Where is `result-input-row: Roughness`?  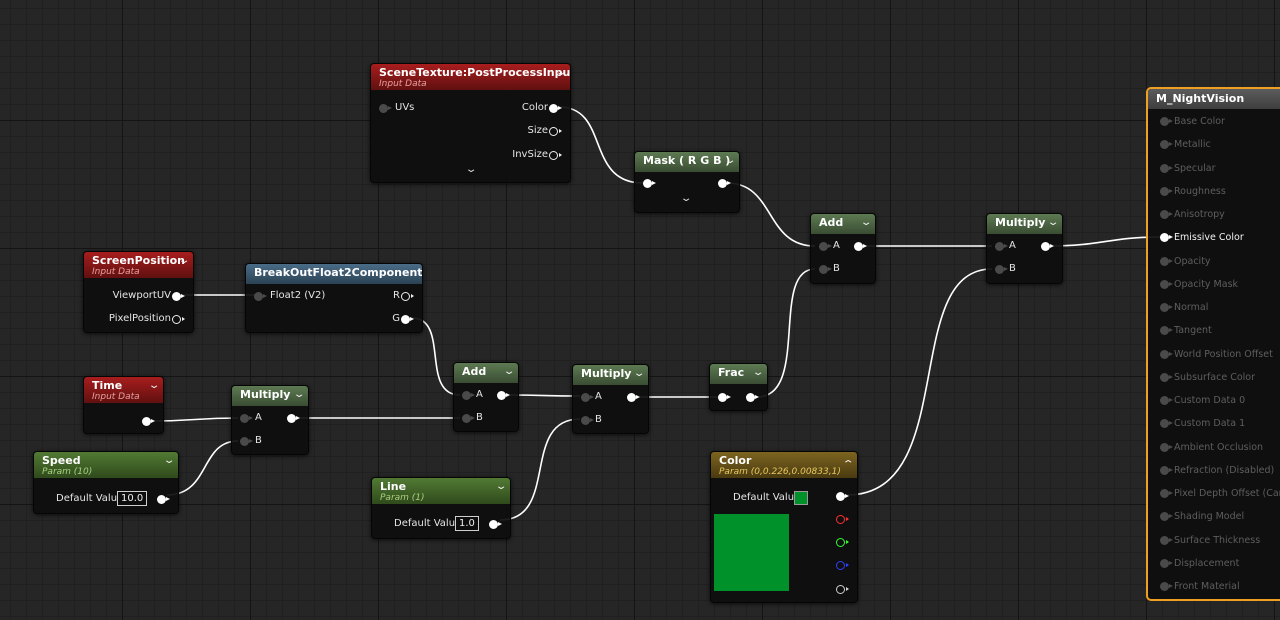
result-input-row: Roughness is located at coordinates (1214, 192).